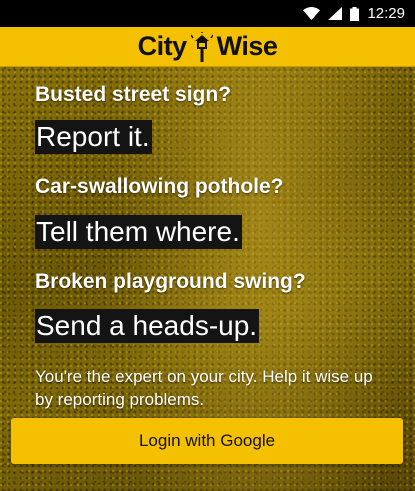 Image resolution: width=415 pixels, height=491 pixels. What do you see at coordinates (138, 232) in the screenshot?
I see `prompt-action-2: Tell them where.` at bounding box center [138, 232].